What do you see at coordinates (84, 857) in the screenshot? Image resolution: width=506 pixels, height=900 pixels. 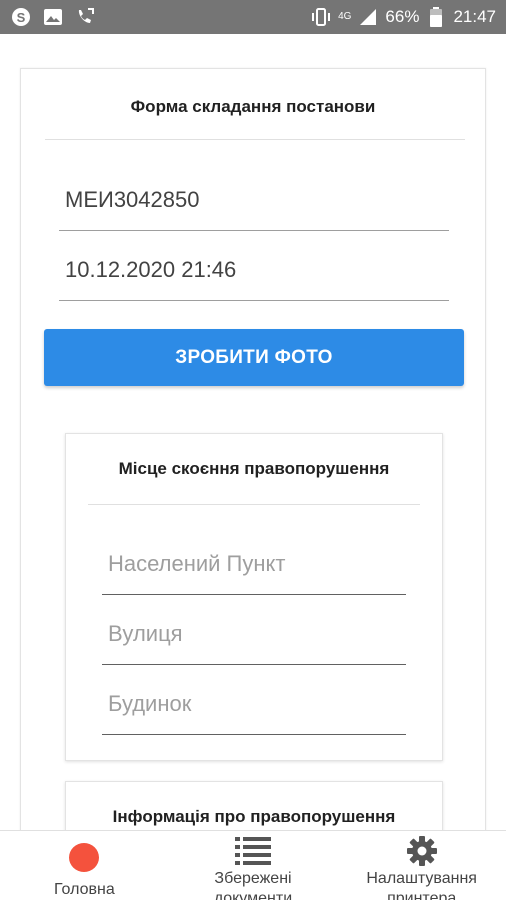 I see `home-icon` at bounding box center [84, 857].